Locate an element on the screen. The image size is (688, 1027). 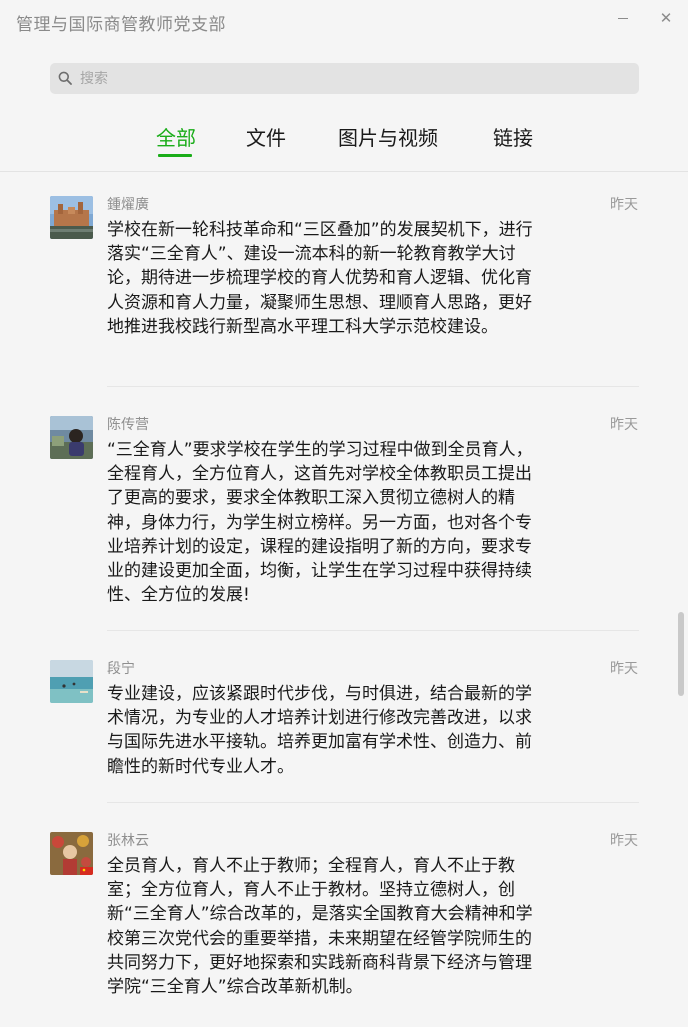
tab-bar: 全部 文件 图片与视频 链接 is located at coordinates (344, 142).